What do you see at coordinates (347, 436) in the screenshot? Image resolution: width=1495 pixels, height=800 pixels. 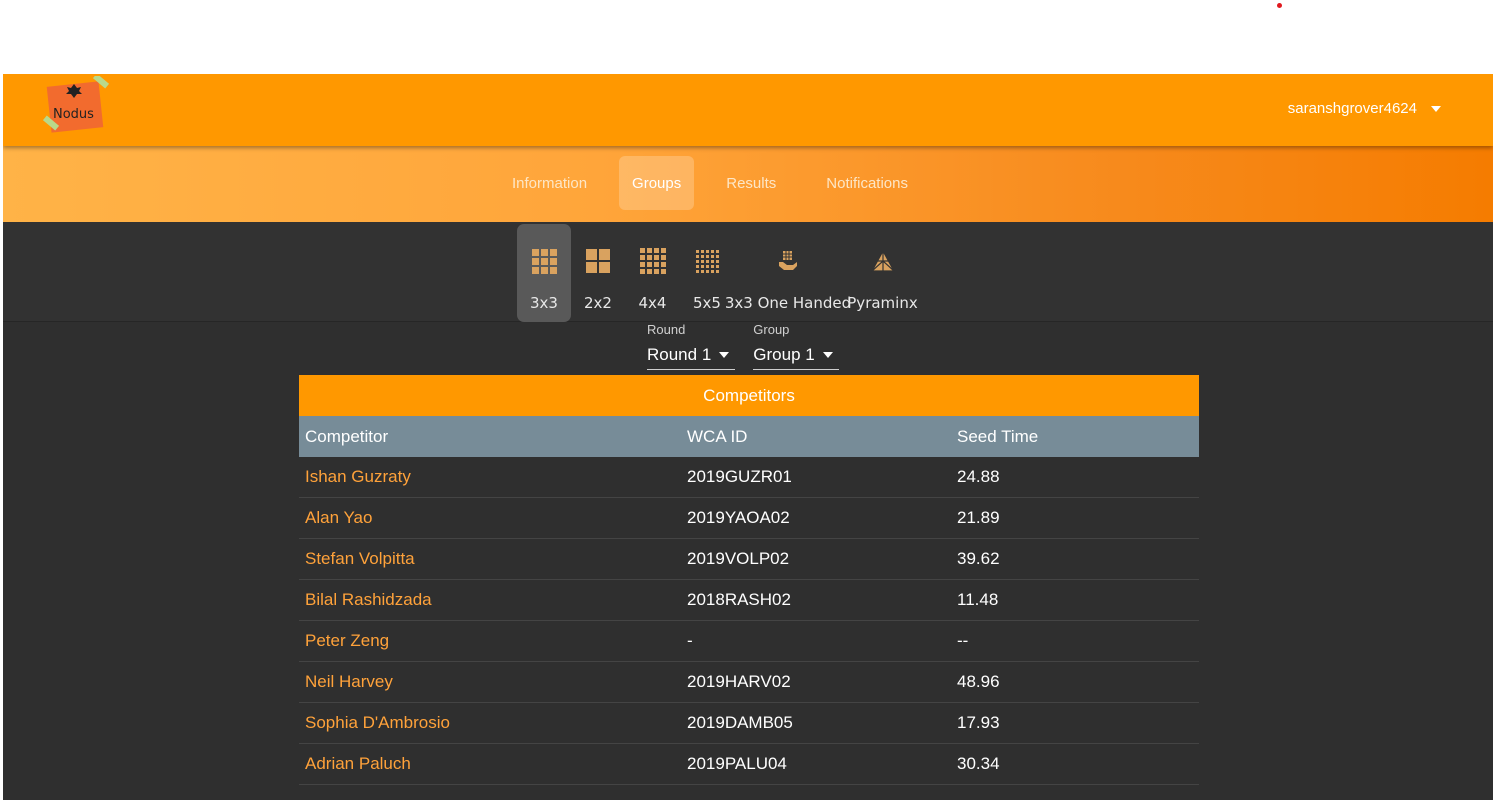 I see `header-competitor: Competitor` at bounding box center [347, 436].